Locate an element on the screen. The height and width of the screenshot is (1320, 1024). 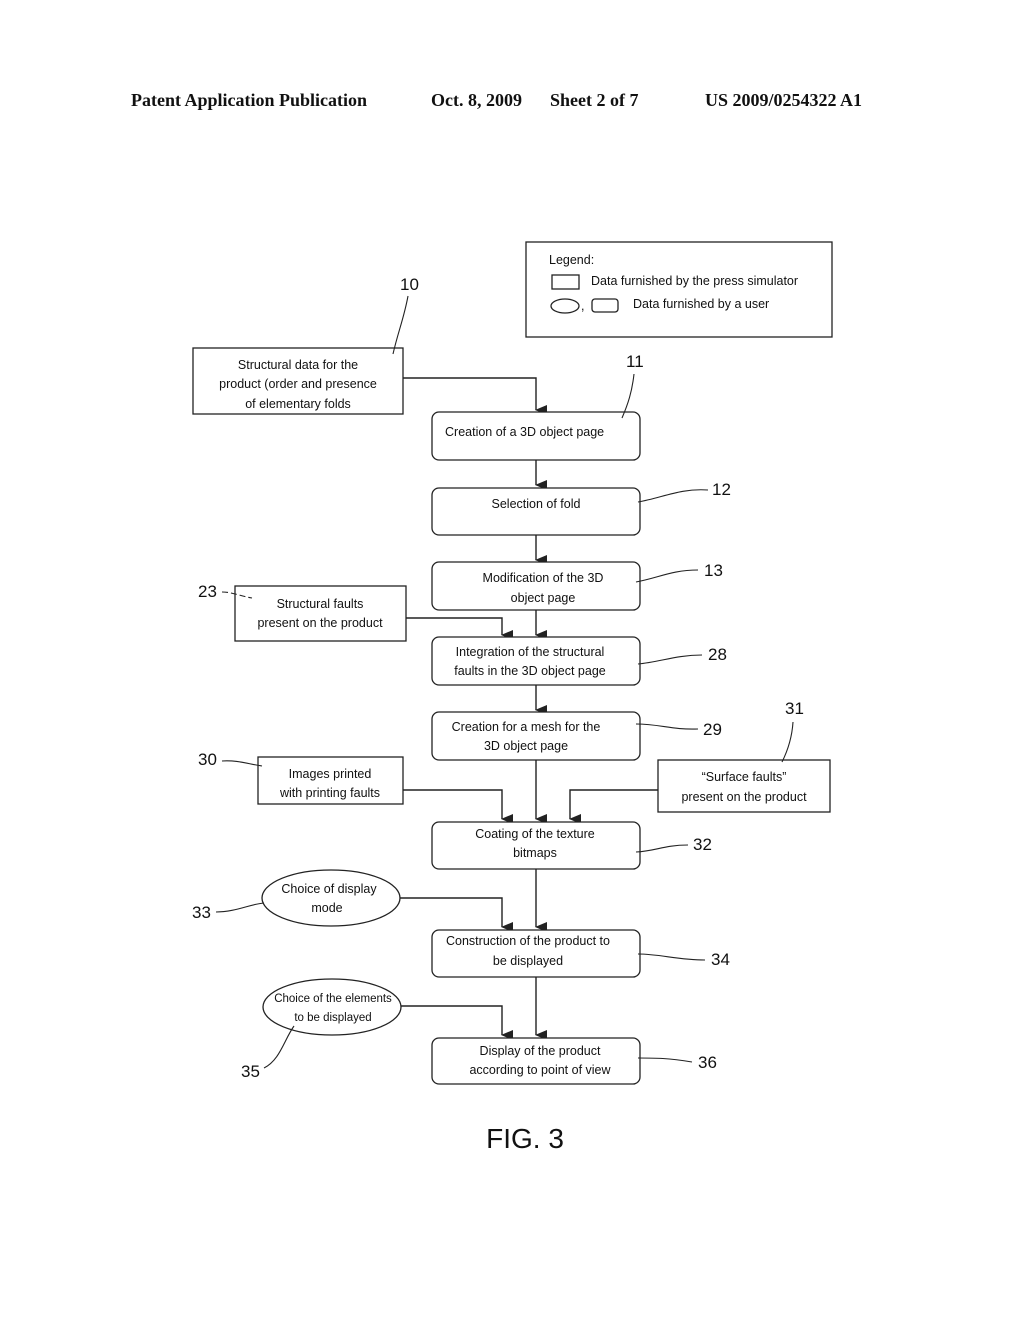
node-text: Choice of the elements is located at coordinates (333, 999).